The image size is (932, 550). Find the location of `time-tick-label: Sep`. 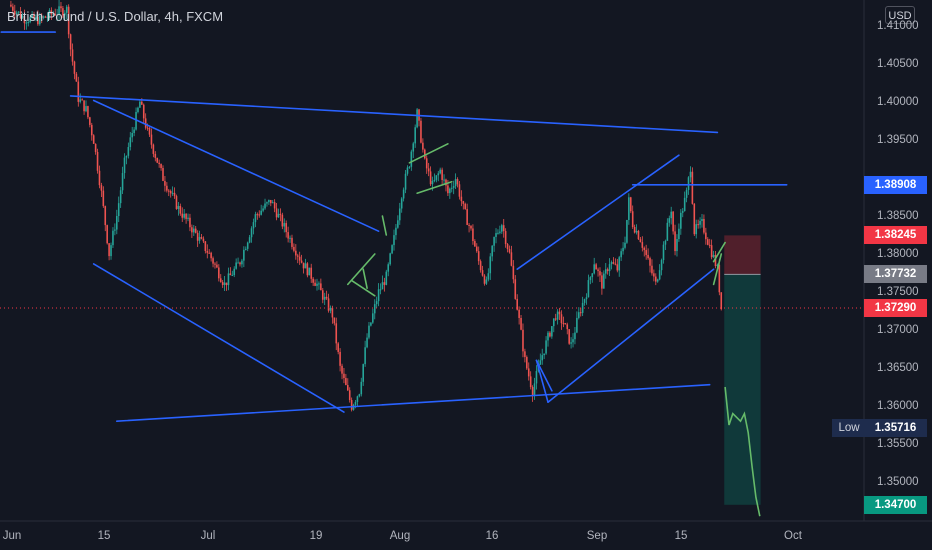

time-tick-label: Sep is located at coordinates (597, 536).